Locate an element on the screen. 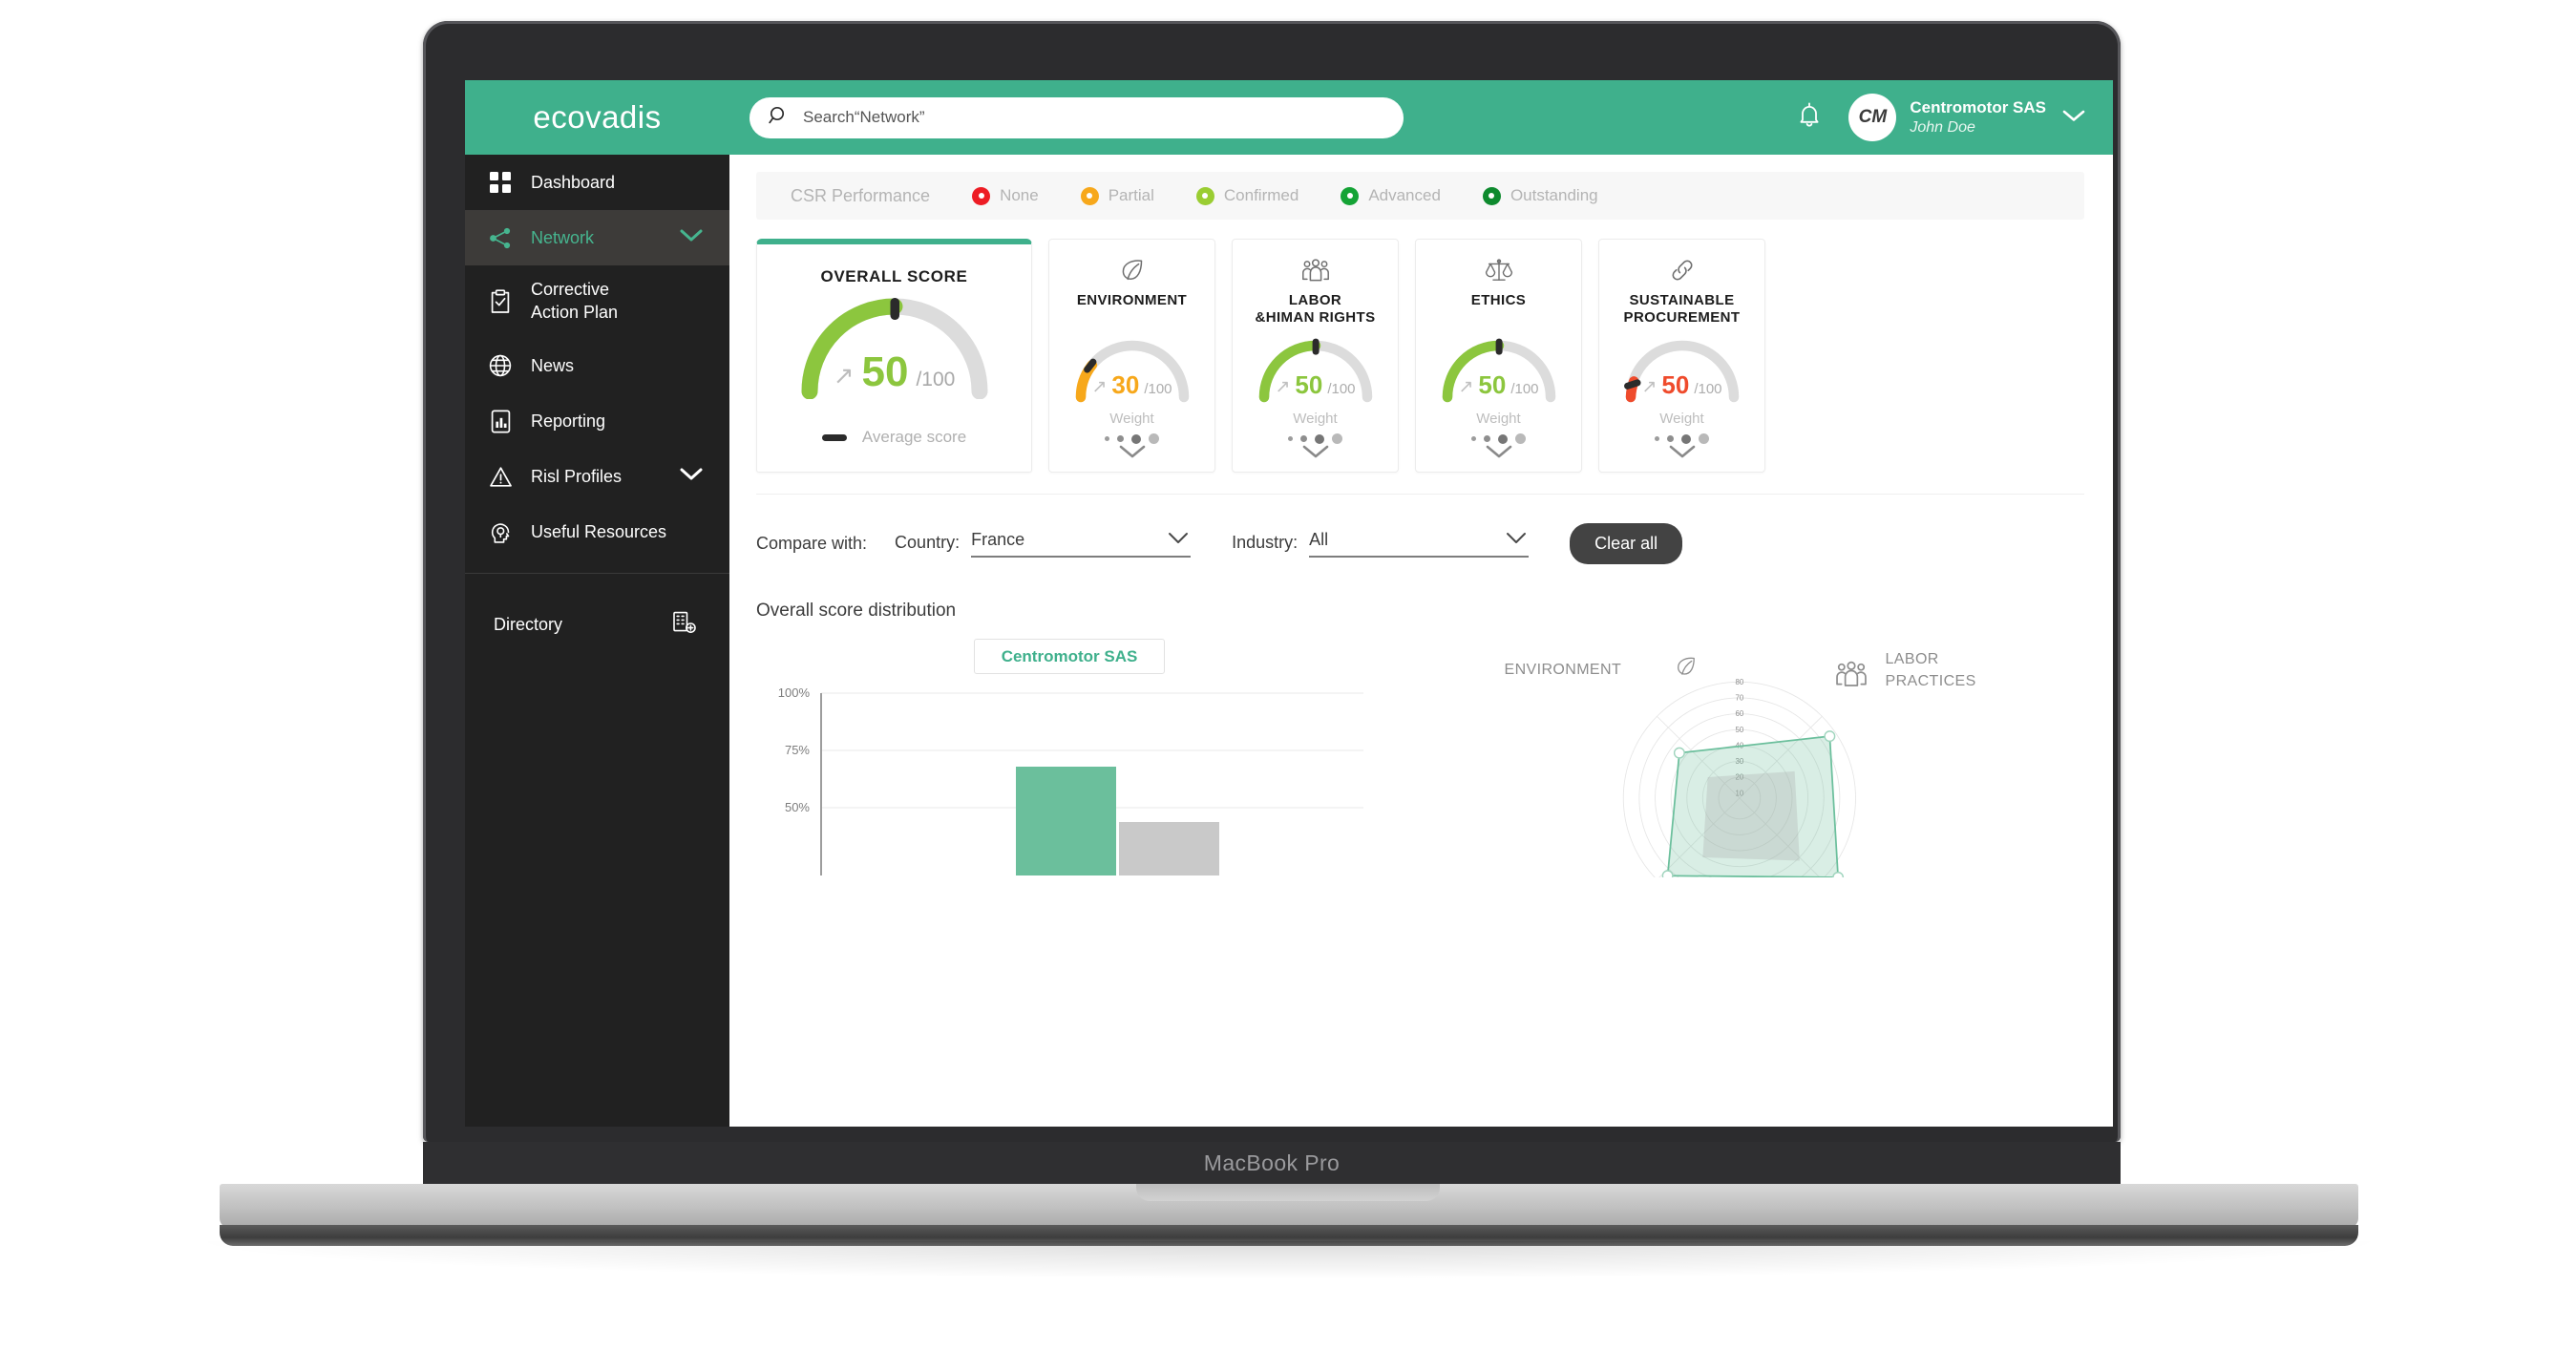  r-tick-50: 50 is located at coordinates (1739, 730).